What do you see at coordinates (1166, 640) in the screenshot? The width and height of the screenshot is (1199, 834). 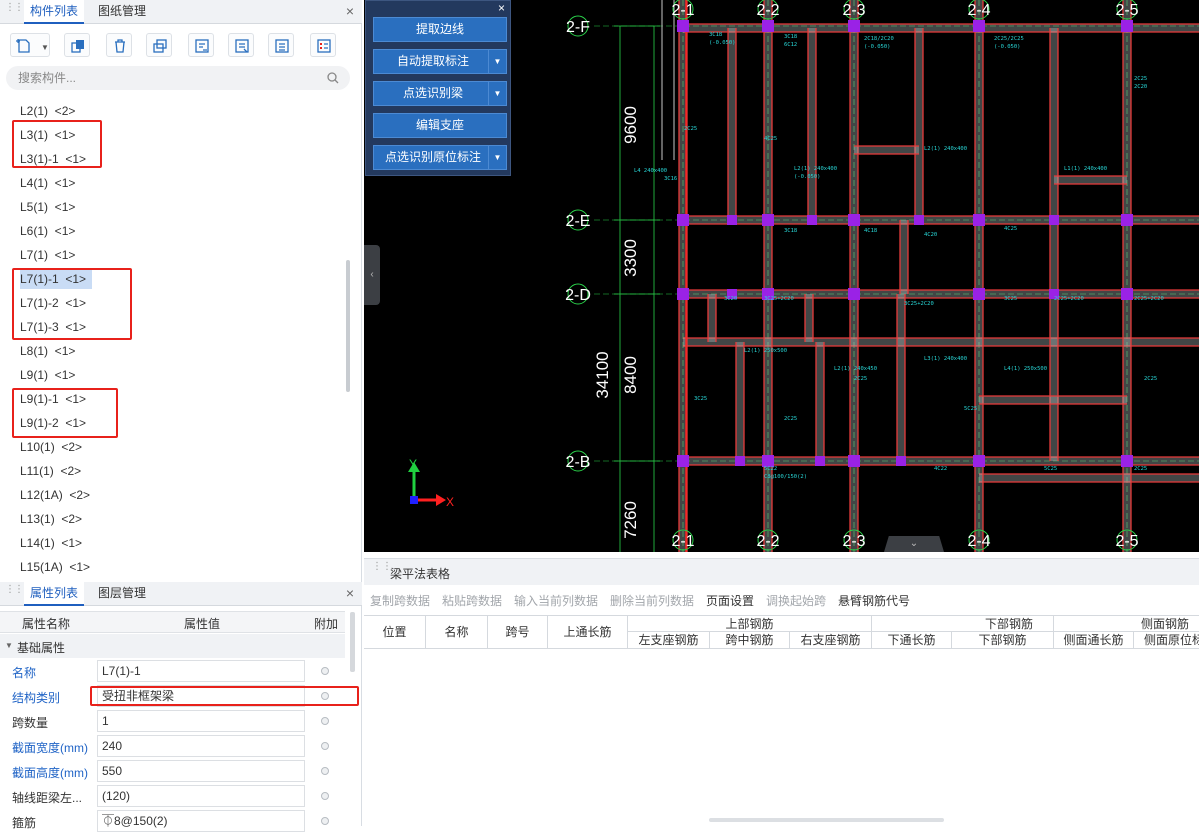 I see `column-side-in-situ: 侧面原位标` at bounding box center [1166, 640].